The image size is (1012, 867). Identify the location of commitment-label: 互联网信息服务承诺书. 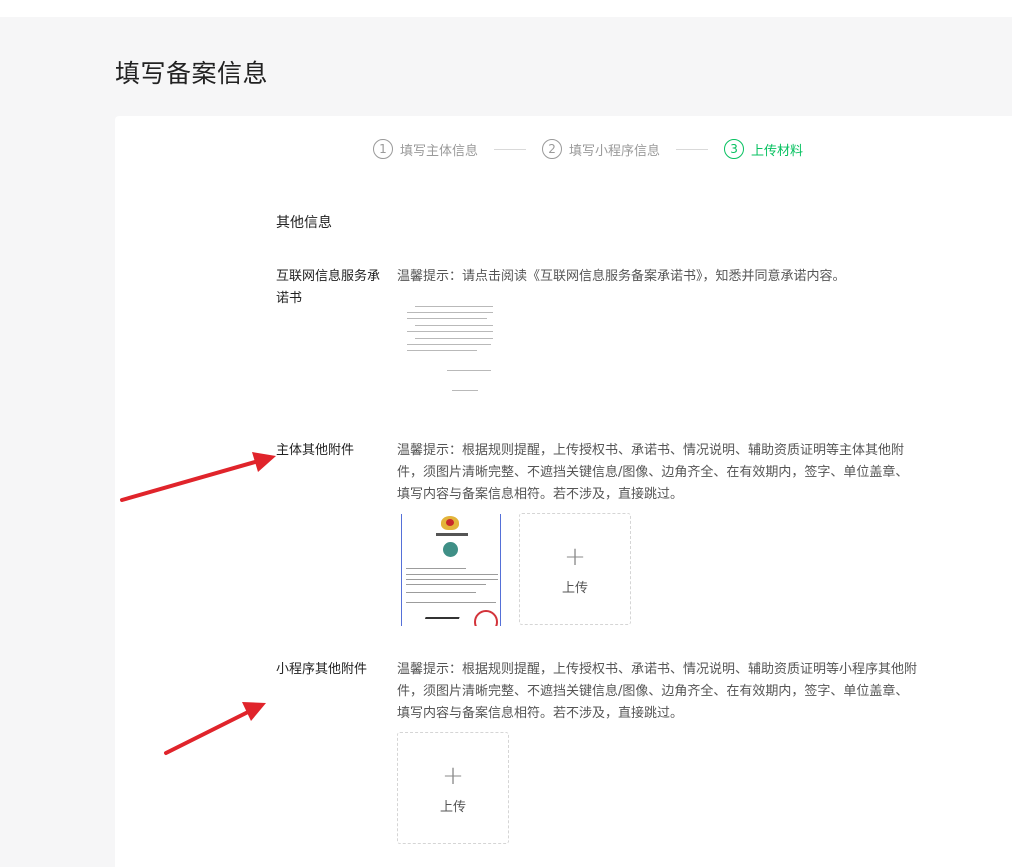
(328, 287).